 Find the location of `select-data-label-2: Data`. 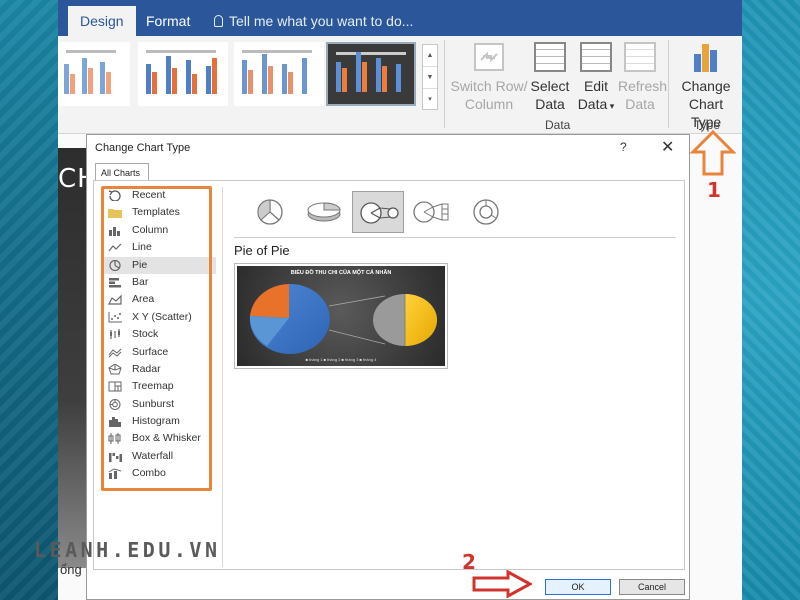

select-data-label-2: Data is located at coordinates (550, 104).